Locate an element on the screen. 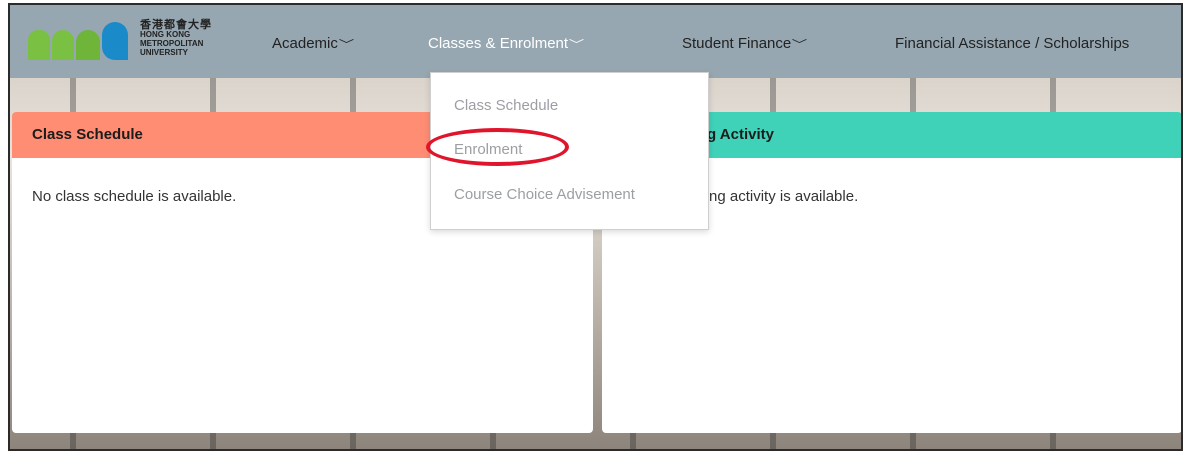 The height and width of the screenshot is (454, 1193). logo-wordmark: 香港都會大學 HONG KONG METROPOLITAN UNIVERSITY is located at coordinates (176, 38).